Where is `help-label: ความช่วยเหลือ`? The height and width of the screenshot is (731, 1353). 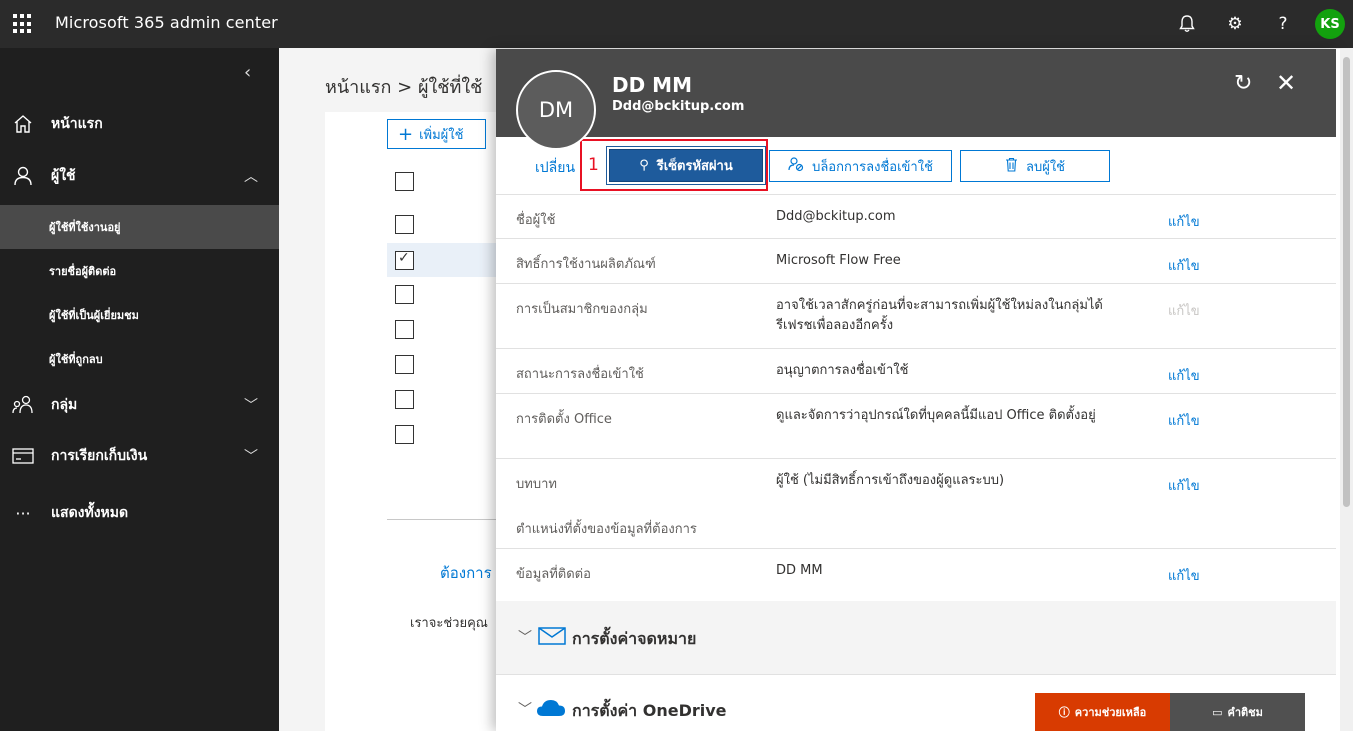 help-label: ความช่วยเหลือ is located at coordinates (1110, 712).